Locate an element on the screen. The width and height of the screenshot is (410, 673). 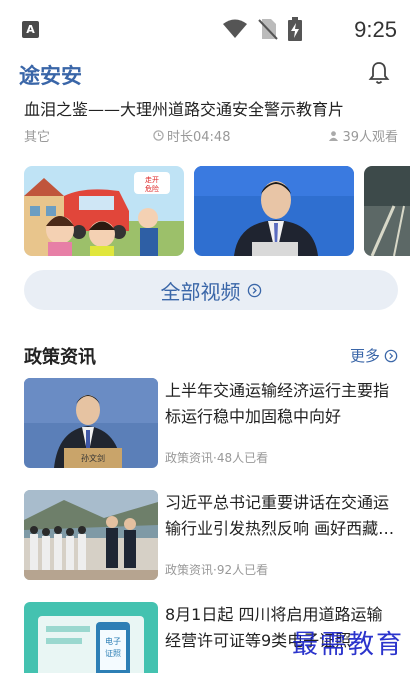
news-meta: 政策资讯·48人已看 is located at coordinates (217, 458).